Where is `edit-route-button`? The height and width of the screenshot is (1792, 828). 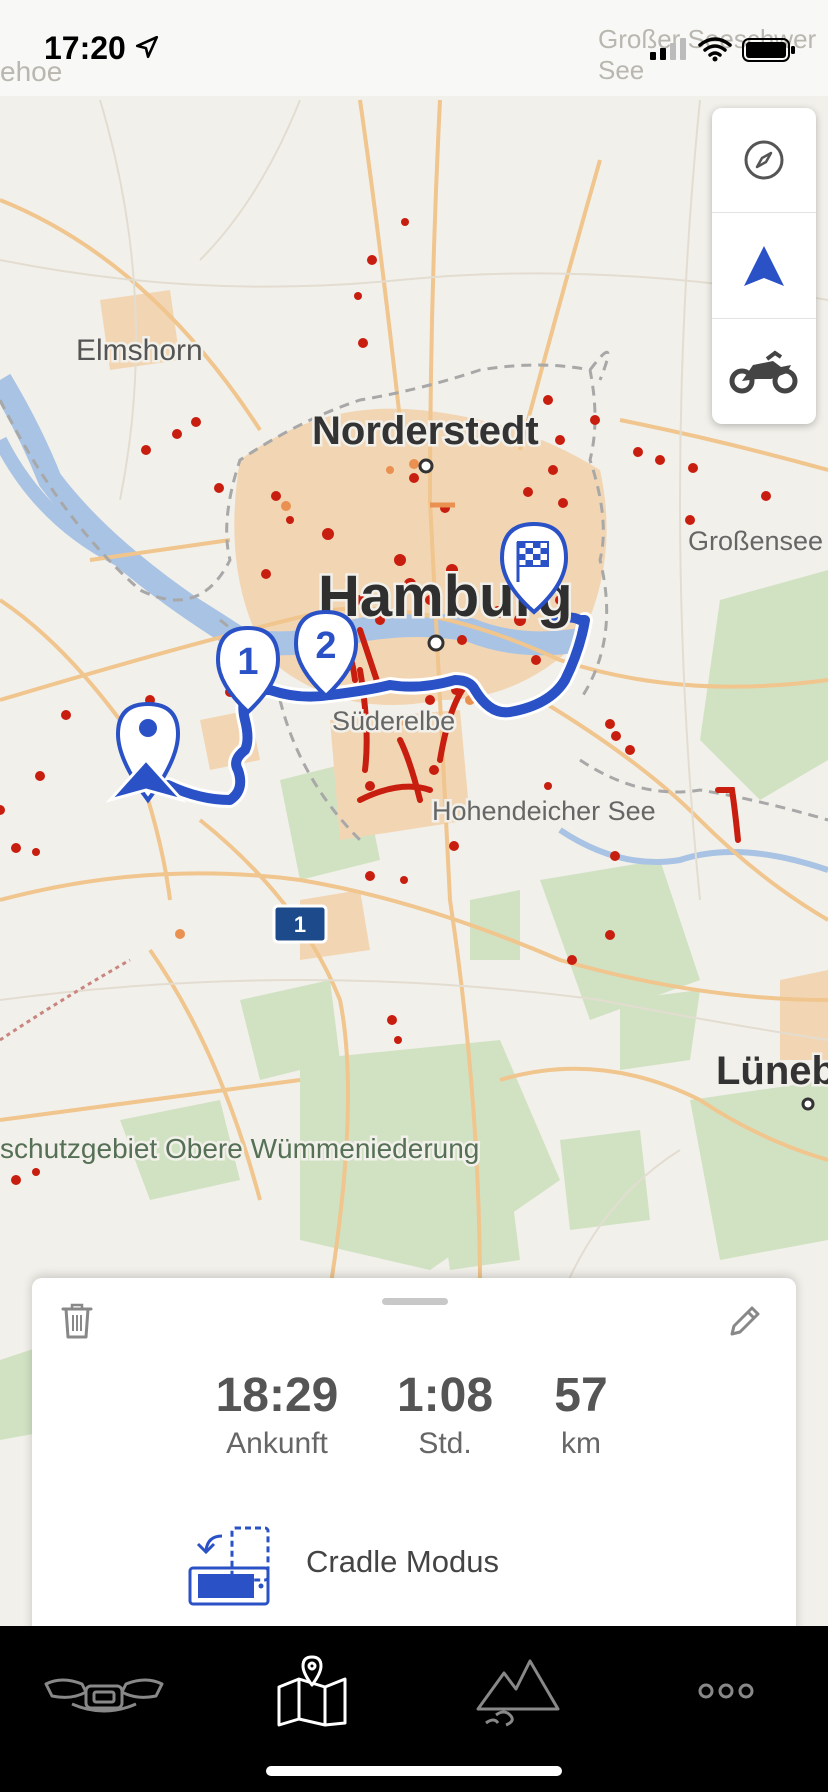
edit-route-button is located at coordinates (745, 1323).